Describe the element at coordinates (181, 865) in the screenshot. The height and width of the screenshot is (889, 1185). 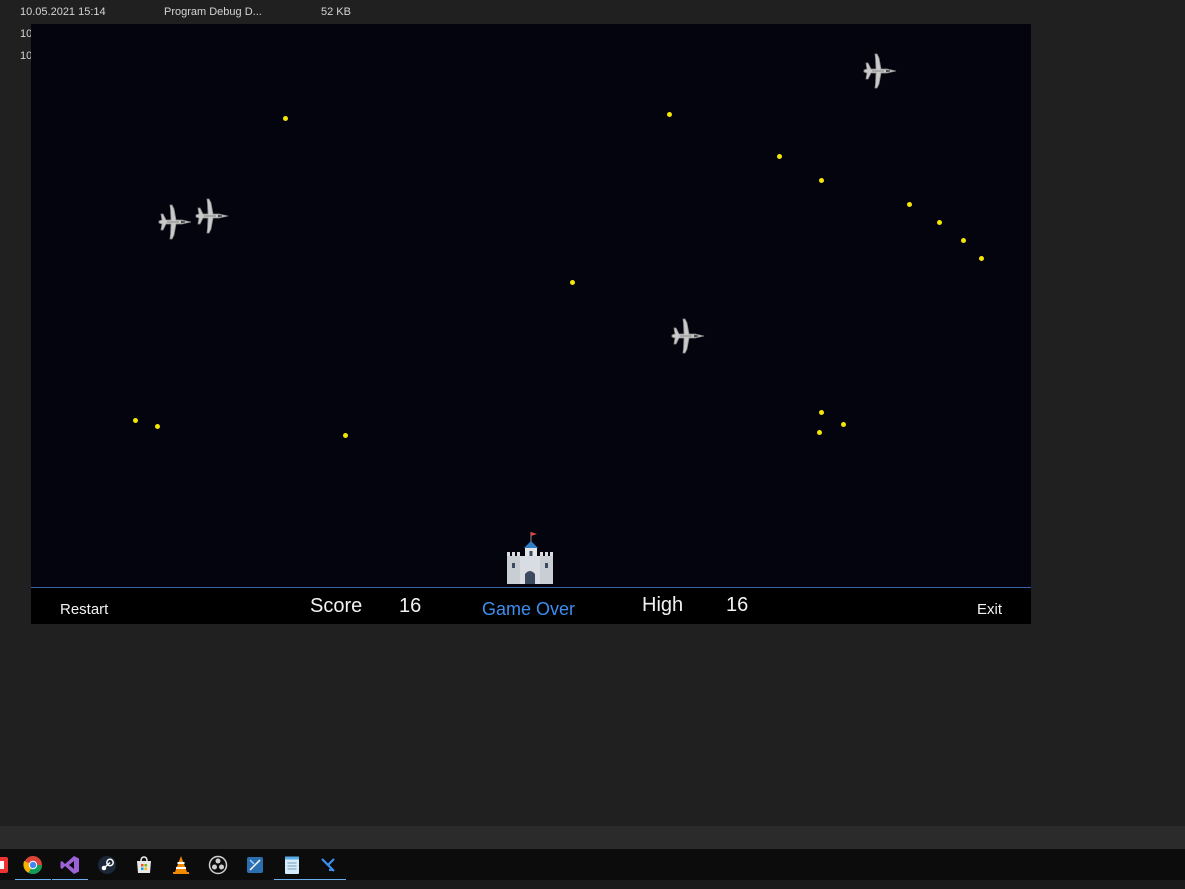
I see `vlc-icon` at that location.